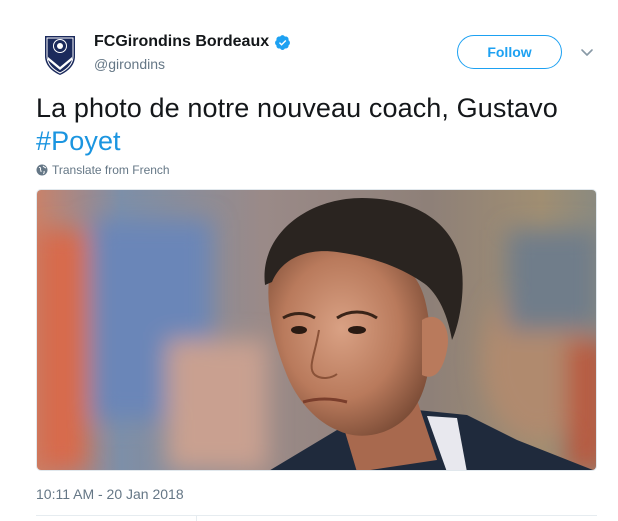  I want to click on divider, so click(316, 515).